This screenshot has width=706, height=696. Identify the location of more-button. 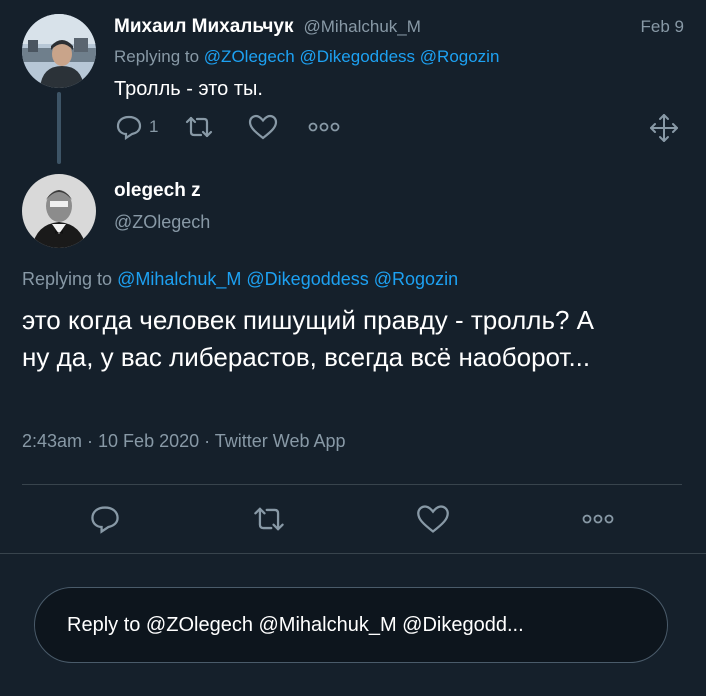
(598, 519).